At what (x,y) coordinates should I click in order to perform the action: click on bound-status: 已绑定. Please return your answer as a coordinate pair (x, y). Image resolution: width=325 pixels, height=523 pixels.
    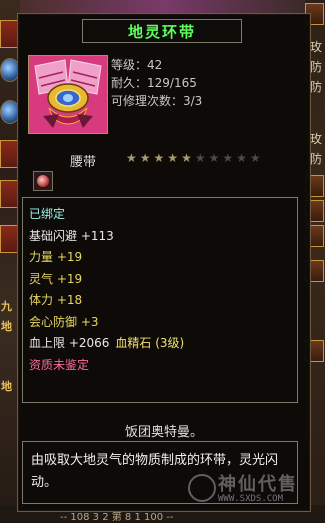
    Looking at the image, I should click on (47, 214).